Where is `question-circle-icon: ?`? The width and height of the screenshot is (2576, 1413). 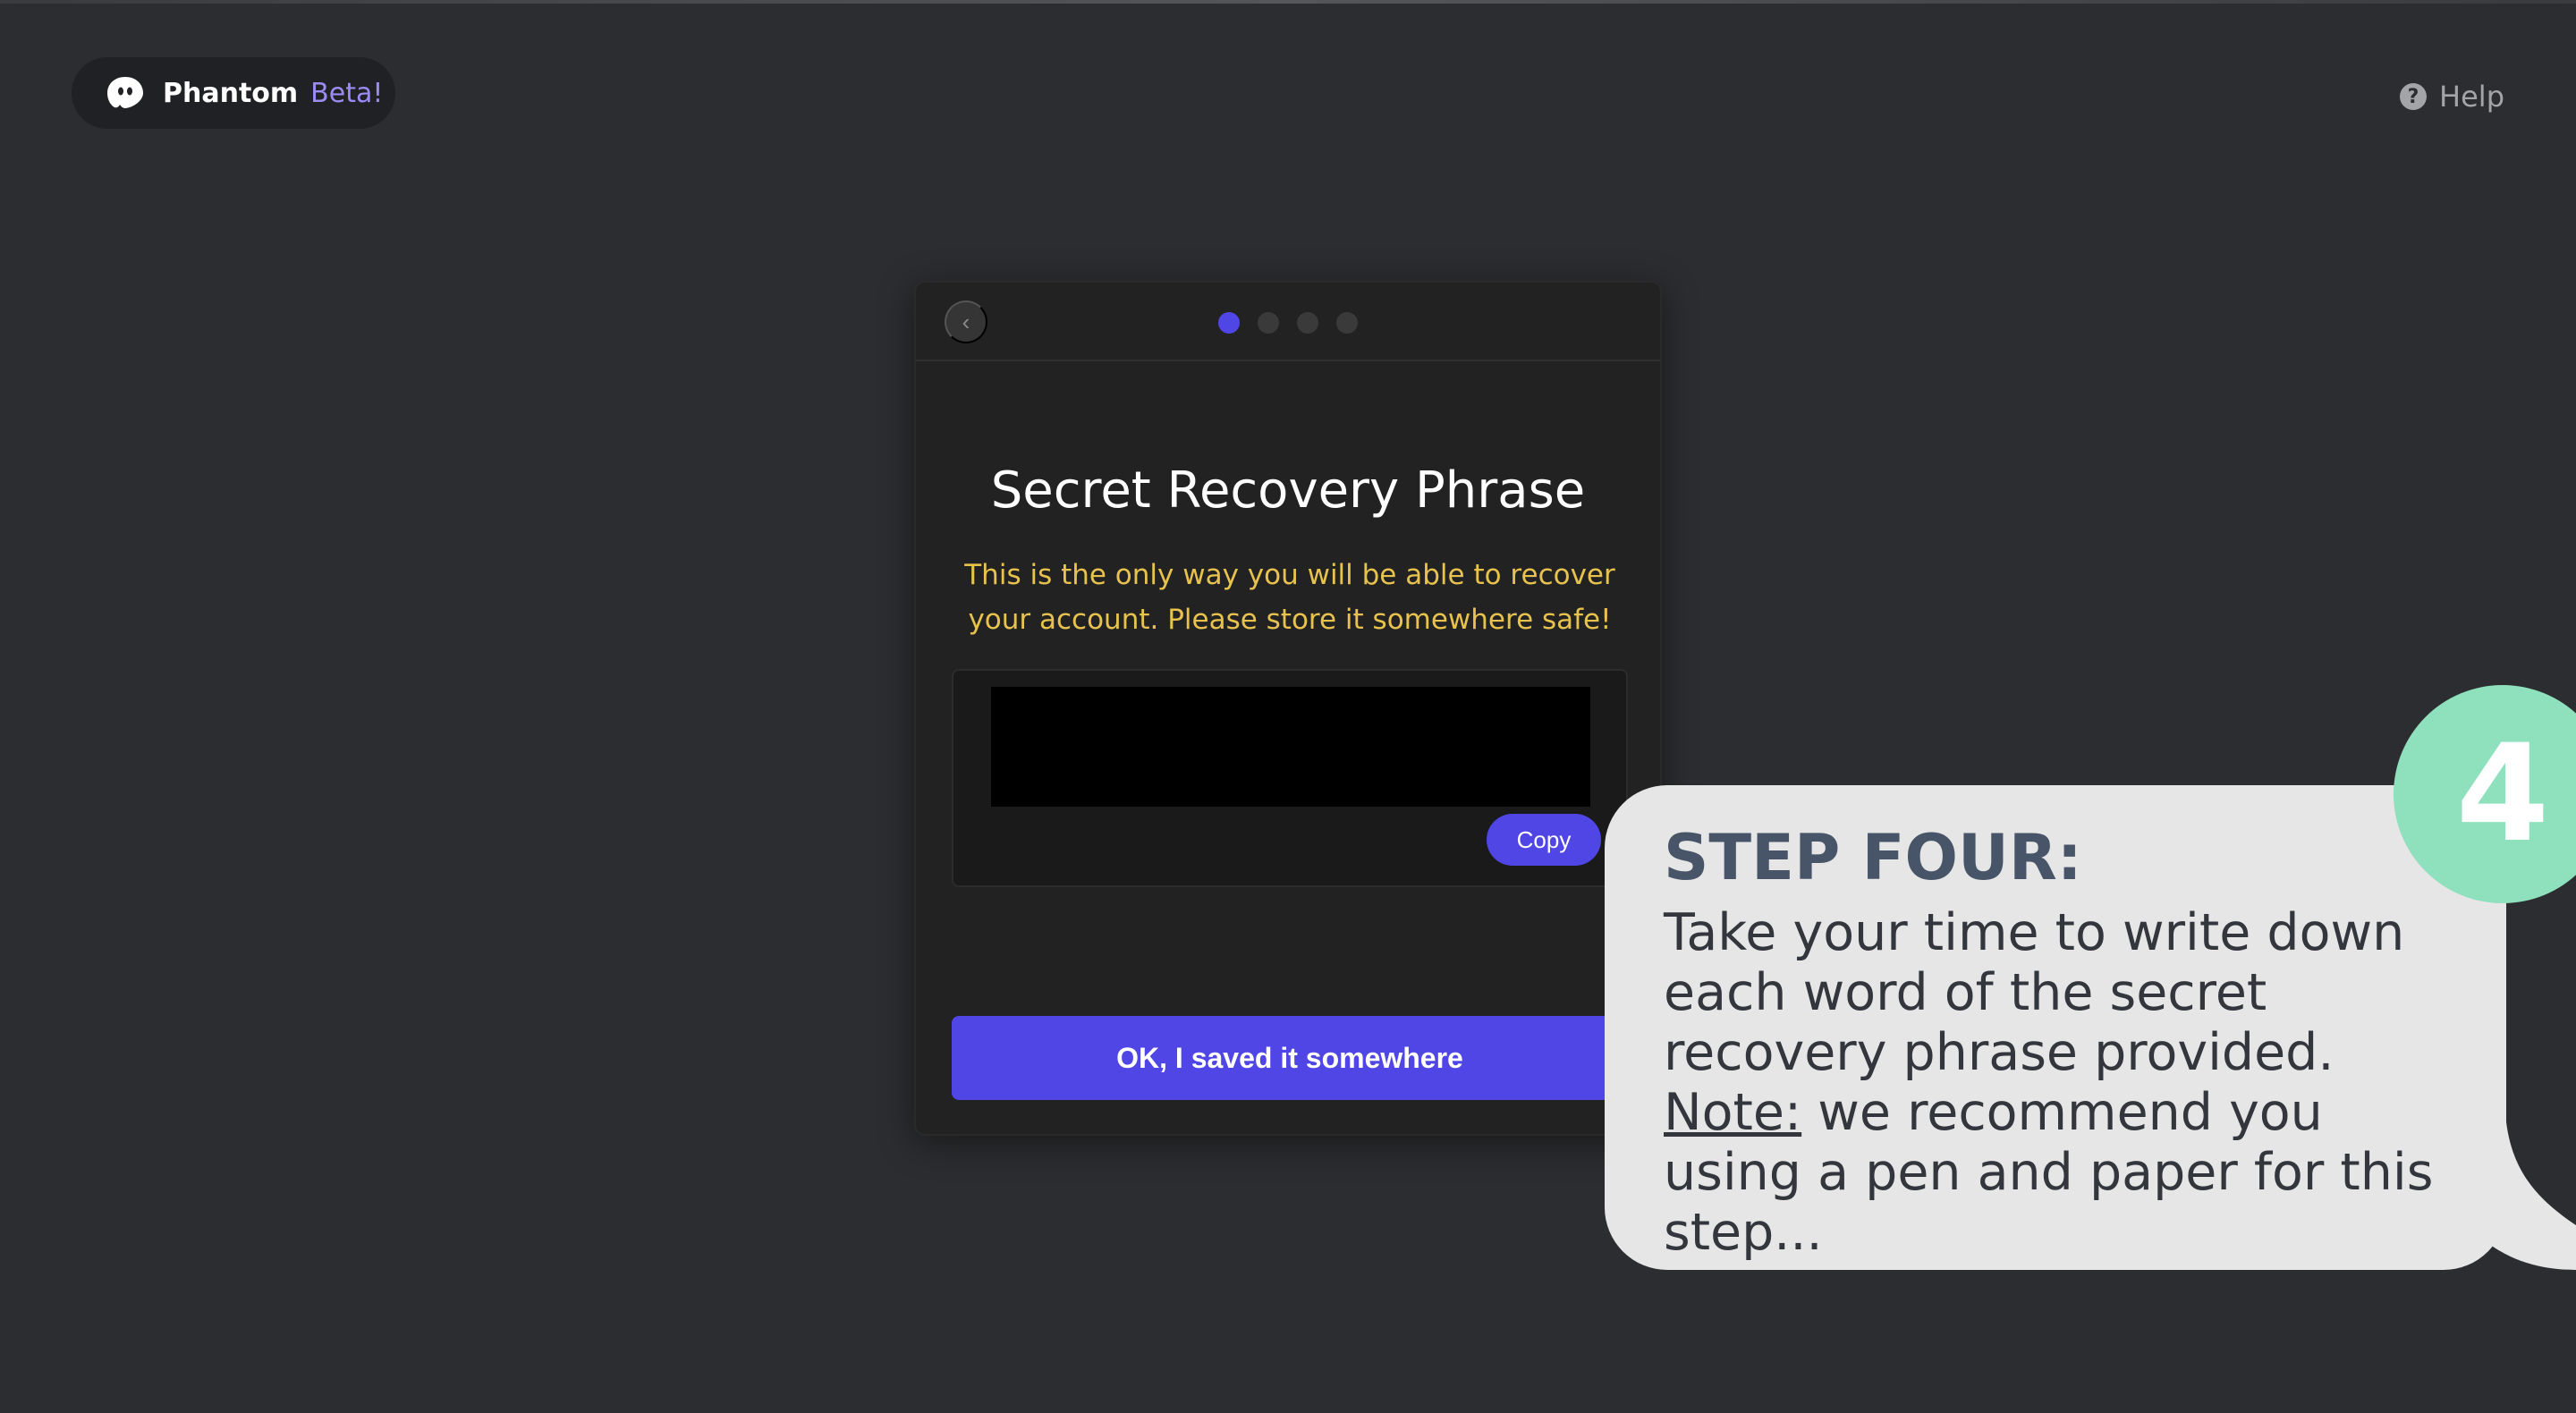 question-circle-icon: ? is located at coordinates (2414, 96).